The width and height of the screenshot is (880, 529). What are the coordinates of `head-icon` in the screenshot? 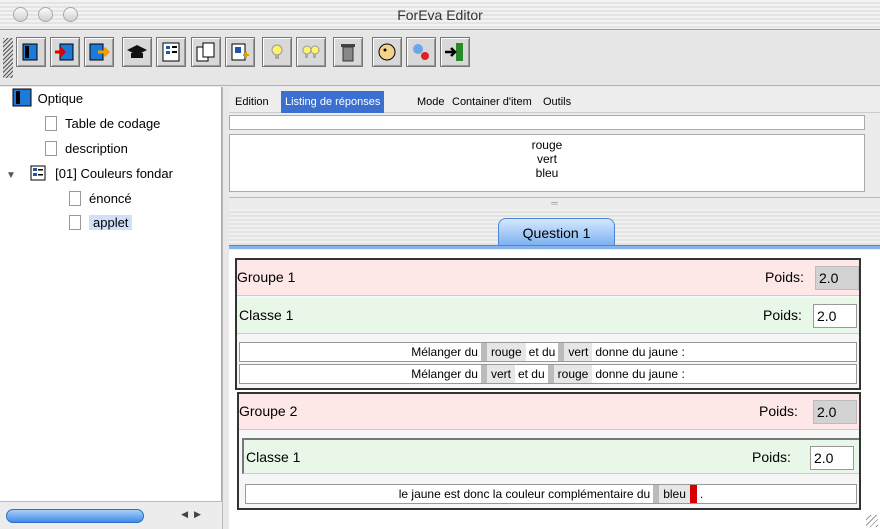 It's located at (387, 52).